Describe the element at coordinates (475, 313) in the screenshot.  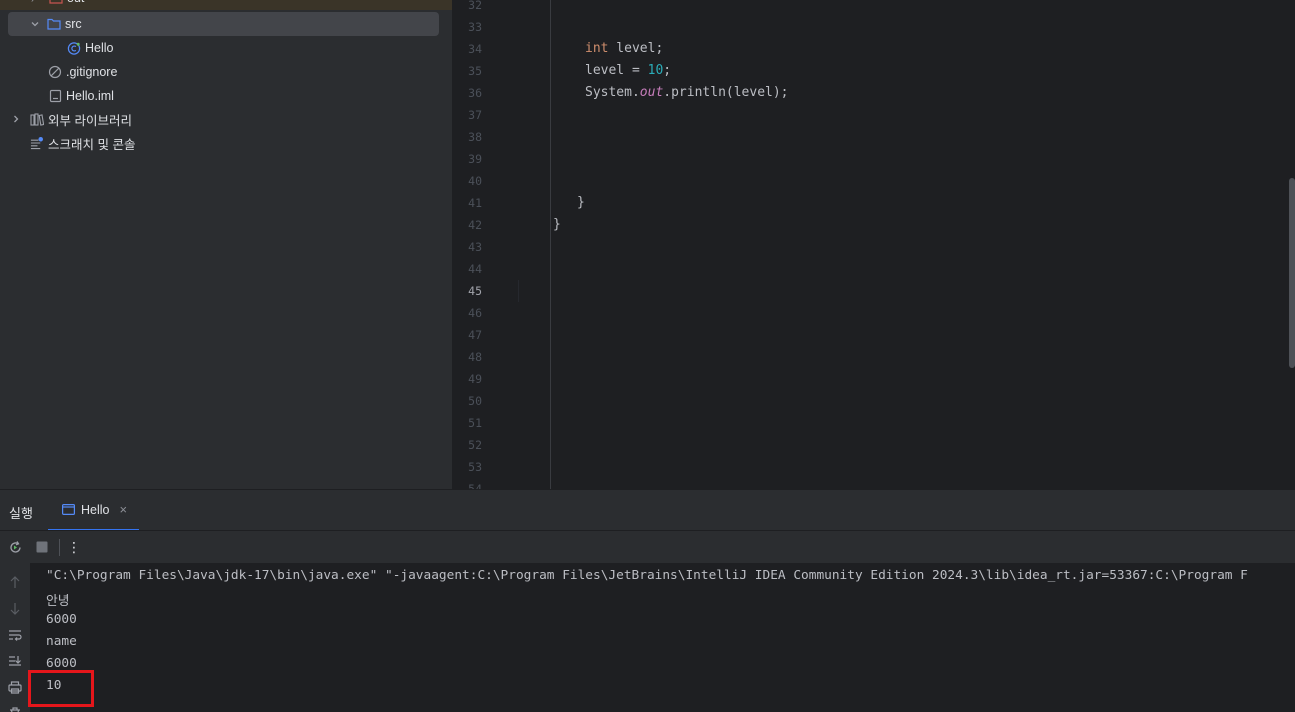
I see `line-number: 46` at that location.